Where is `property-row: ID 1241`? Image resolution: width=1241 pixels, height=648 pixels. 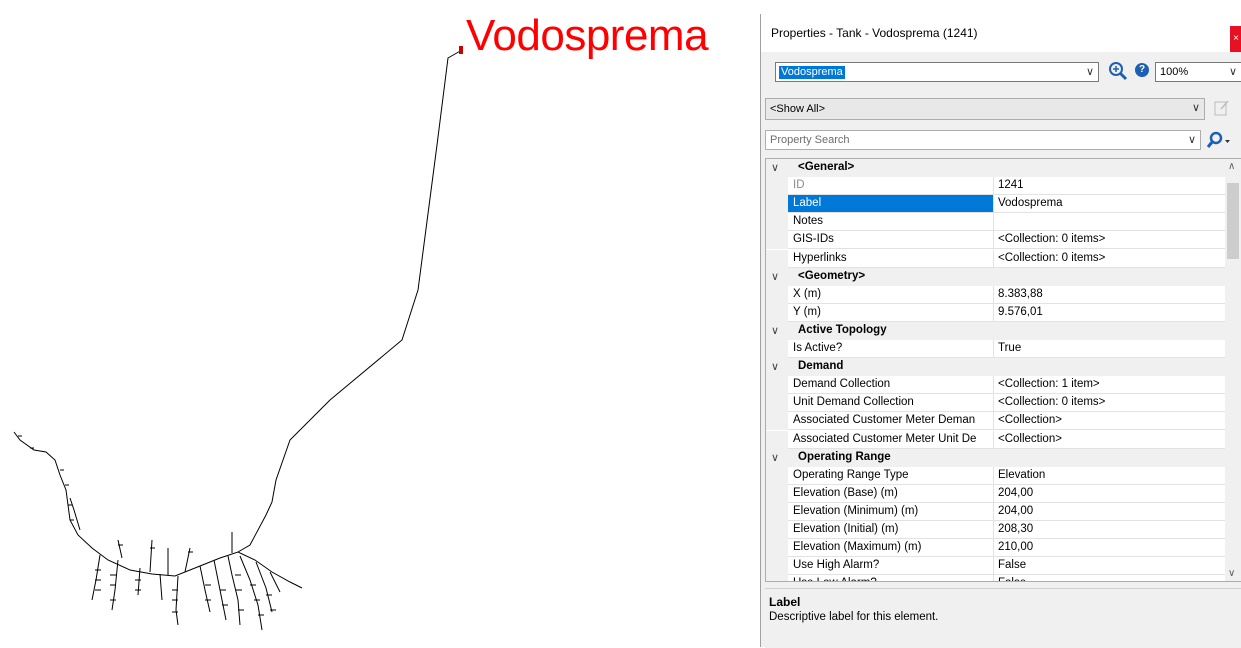
property-row: ID 1241 is located at coordinates (996, 186).